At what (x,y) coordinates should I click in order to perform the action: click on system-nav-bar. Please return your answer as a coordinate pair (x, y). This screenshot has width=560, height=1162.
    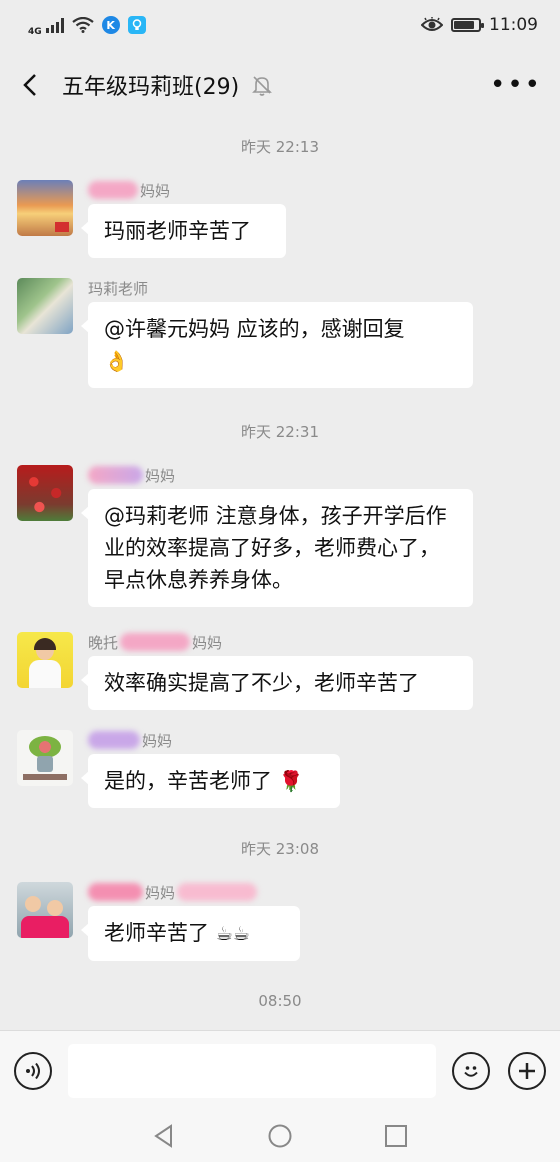
    Looking at the image, I should click on (280, 1136).